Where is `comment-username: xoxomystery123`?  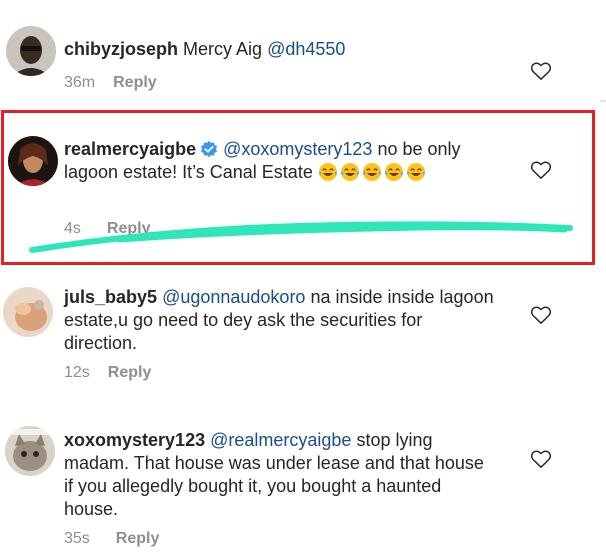
comment-username: xoxomystery123 is located at coordinates (134, 440).